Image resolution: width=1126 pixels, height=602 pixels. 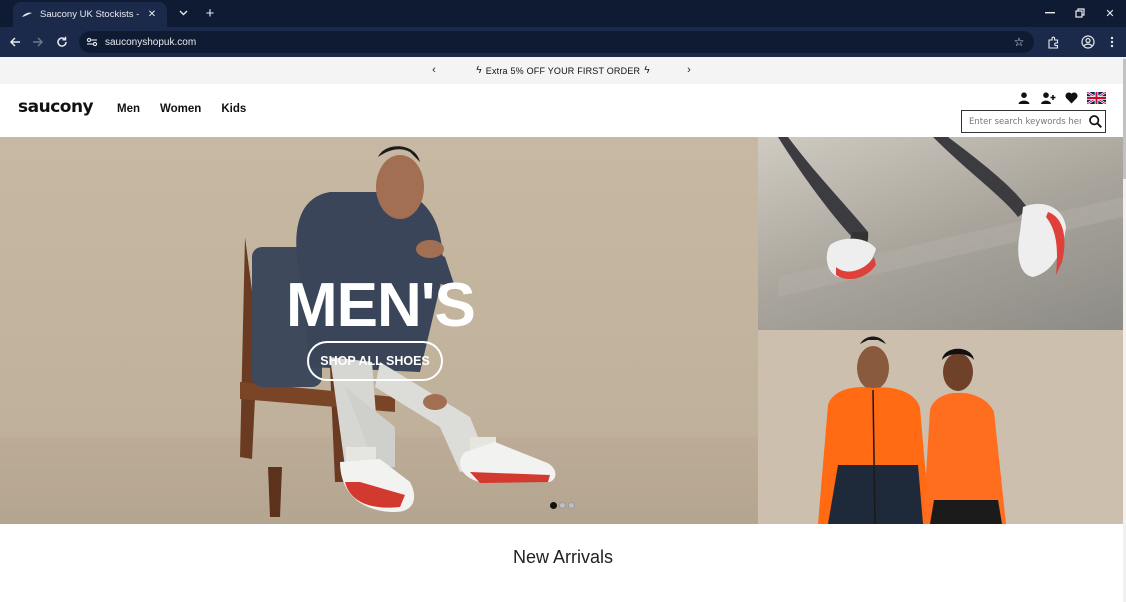 What do you see at coordinates (1048, 98) in the screenshot?
I see `register-icon` at bounding box center [1048, 98].